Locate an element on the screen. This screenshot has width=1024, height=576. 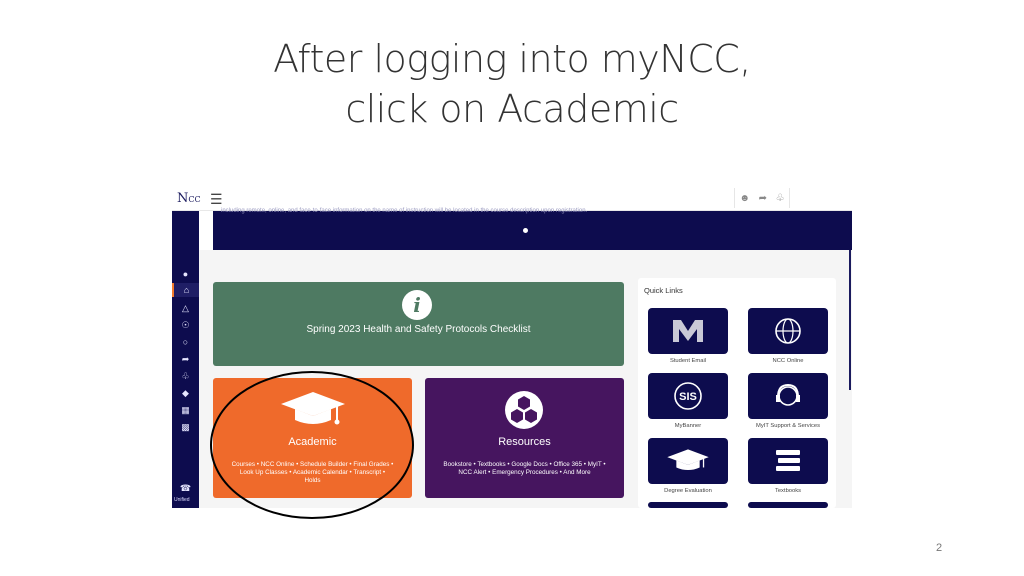
ncc-logo: NCC is located at coordinates (189, 198).